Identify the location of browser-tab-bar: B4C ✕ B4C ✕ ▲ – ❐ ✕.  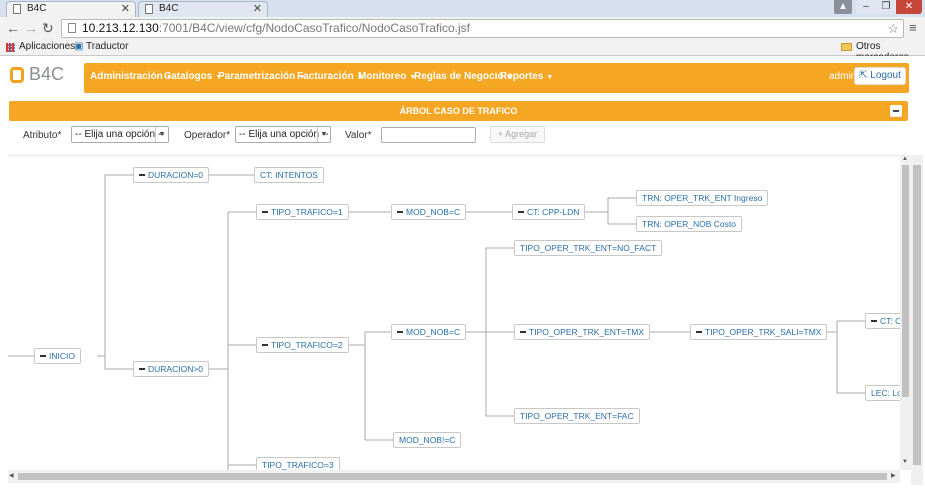
(462, 8).